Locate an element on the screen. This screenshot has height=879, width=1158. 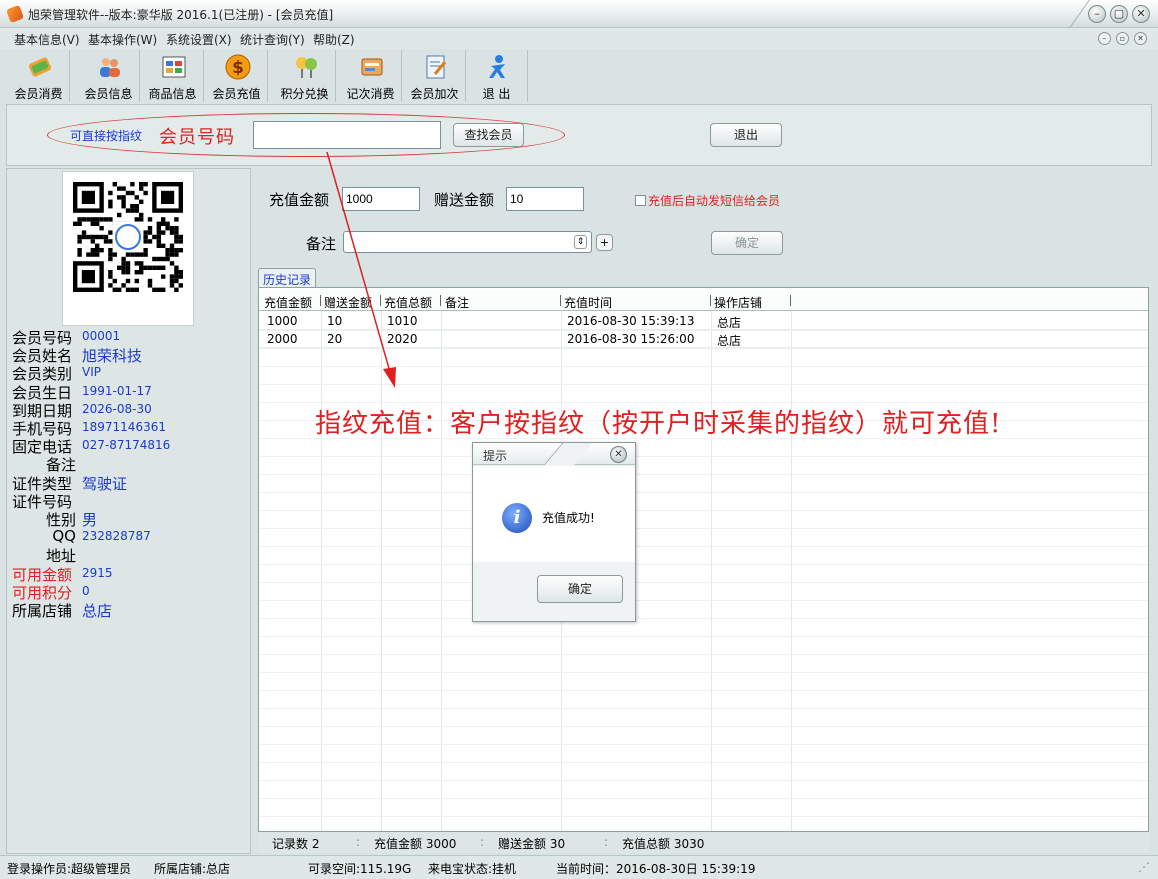
dialog-title-divider is located at coordinates (568, 454).